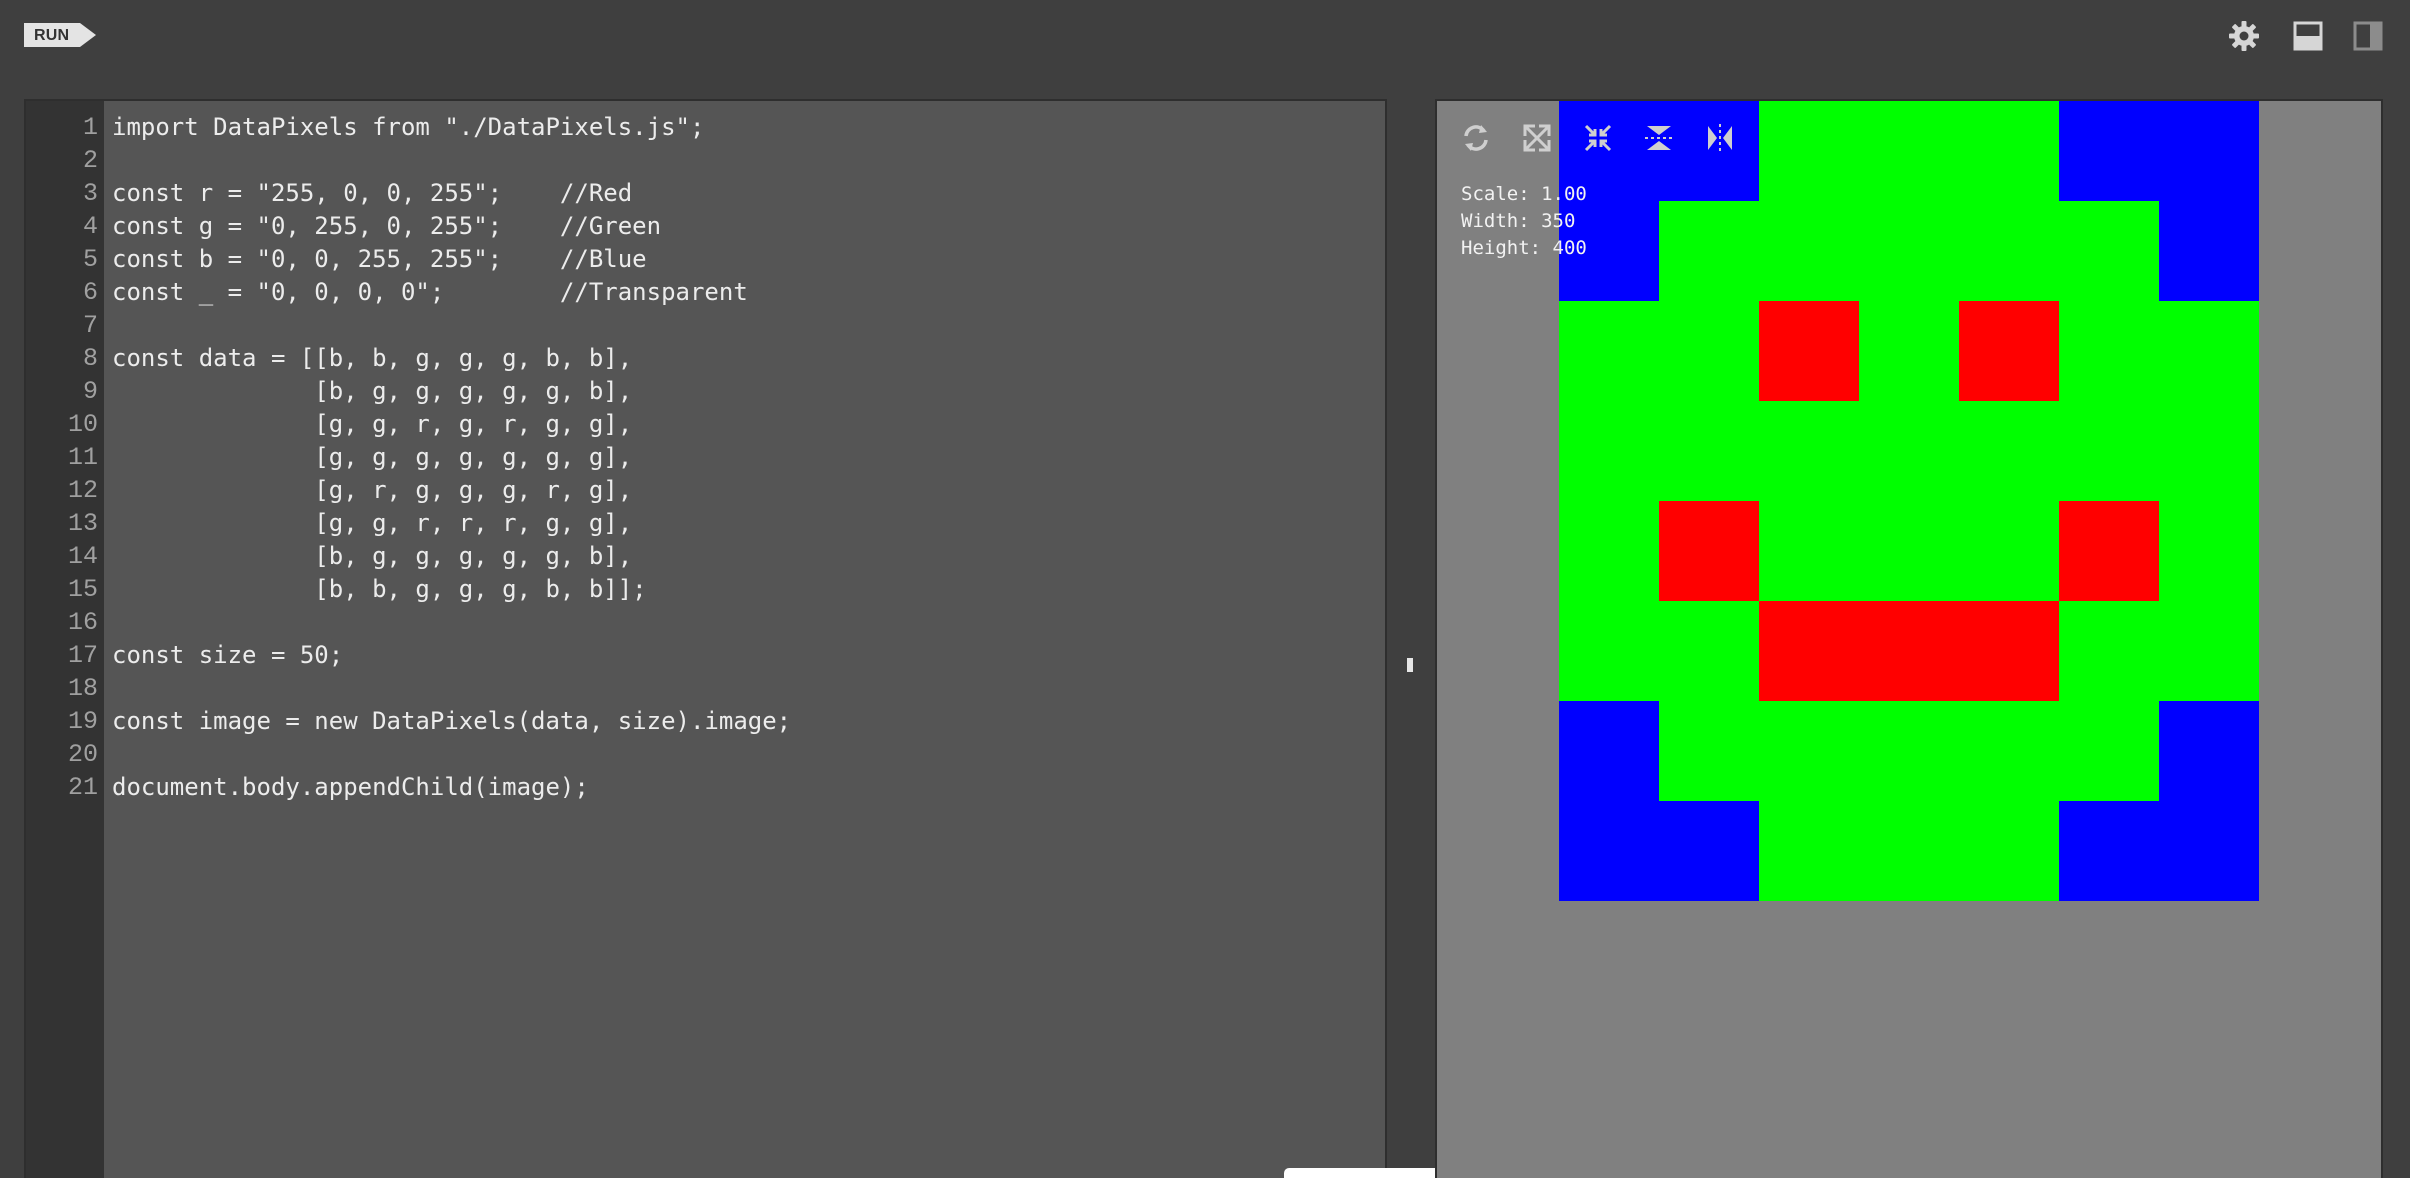  Describe the element at coordinates (430, 292) in the screenshot. I see `code-line: const _ = "0, 0, 0, 0"; //Transparent` at that location.